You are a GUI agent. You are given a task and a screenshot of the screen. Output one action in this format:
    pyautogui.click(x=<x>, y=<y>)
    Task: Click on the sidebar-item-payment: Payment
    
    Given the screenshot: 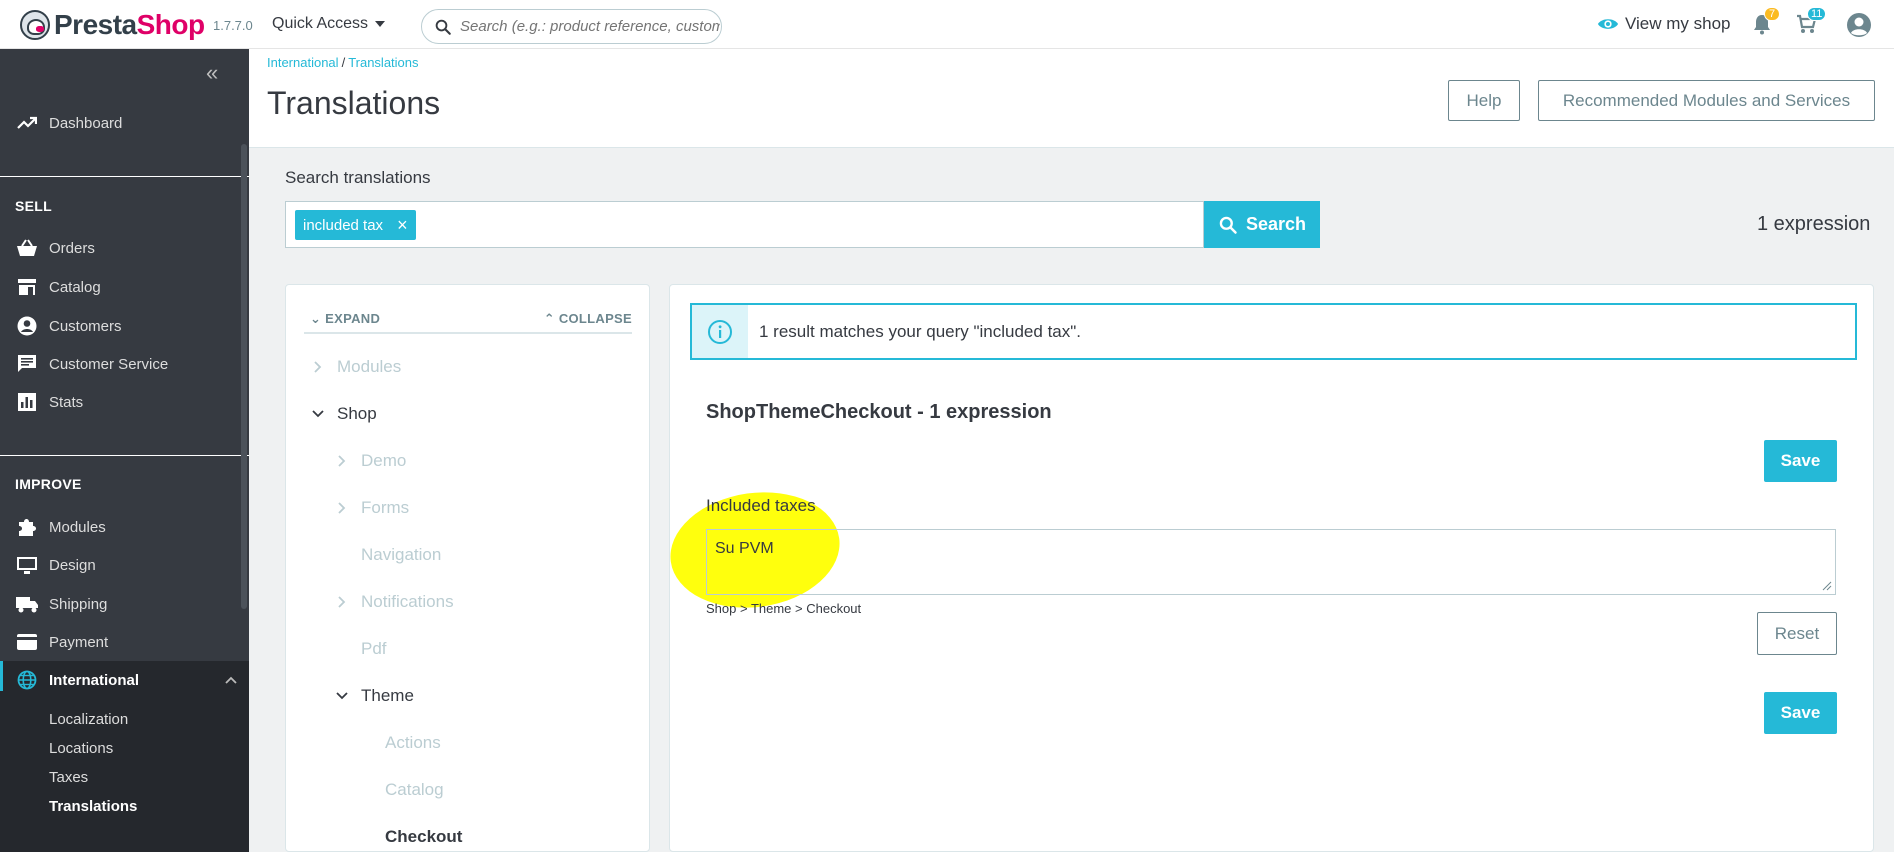 What is the action you would take?
    pyautogui.click(x=124, y=642)
    